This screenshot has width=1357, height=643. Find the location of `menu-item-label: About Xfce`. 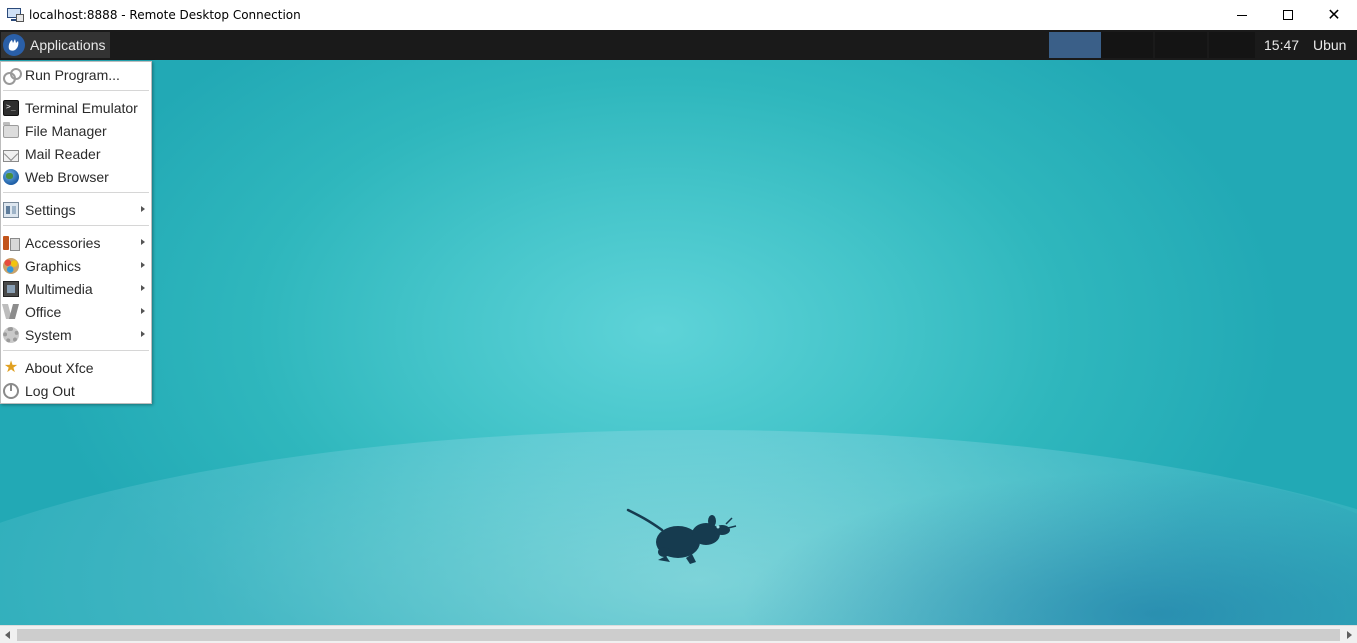

menu-item-label: About Xfce is located at coordinates (59, 367).